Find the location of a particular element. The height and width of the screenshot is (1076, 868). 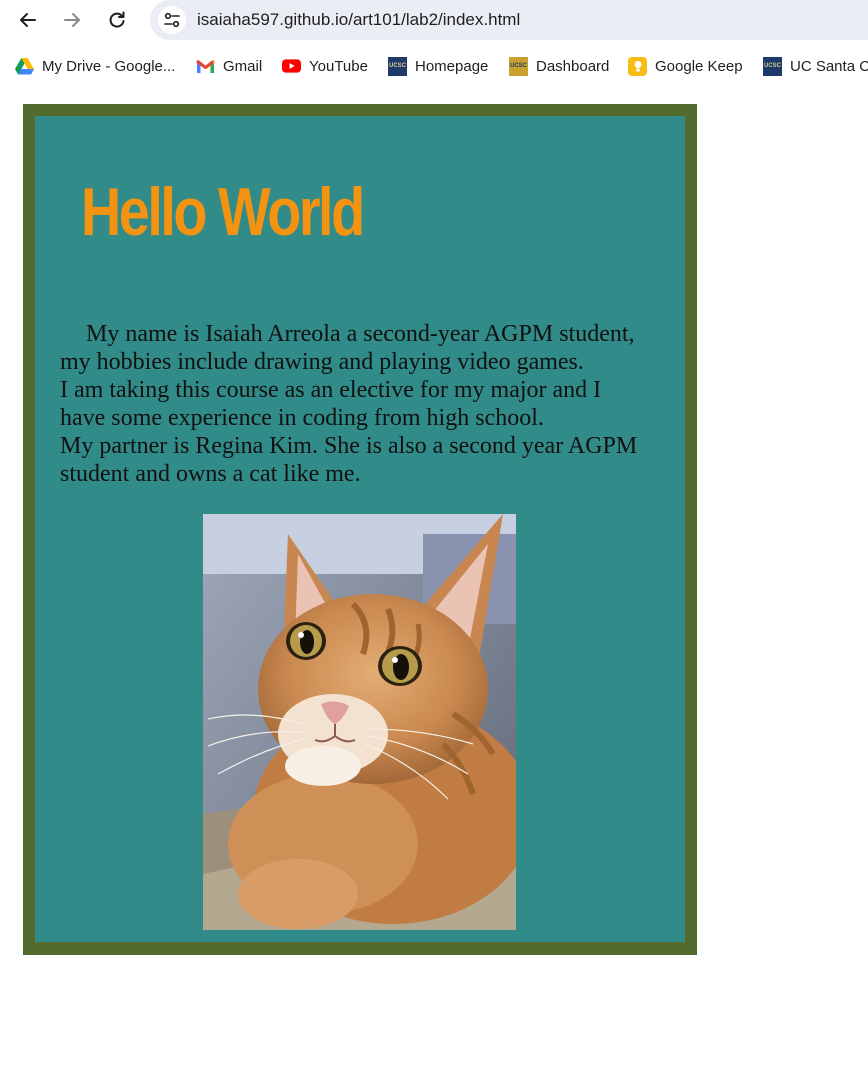

site-info-button is located at coordinates (172, 20).